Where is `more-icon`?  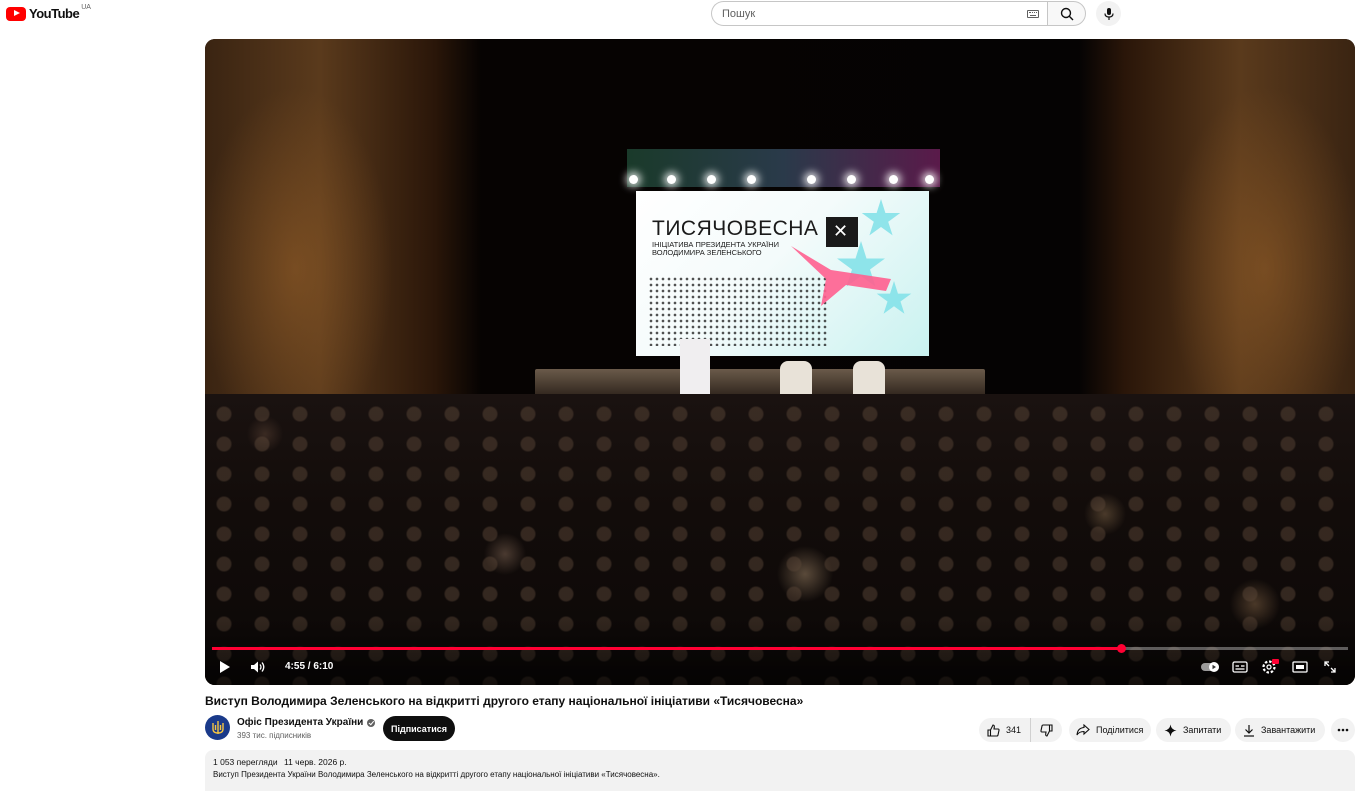 more-icon is located at coordinates (1343, 730).